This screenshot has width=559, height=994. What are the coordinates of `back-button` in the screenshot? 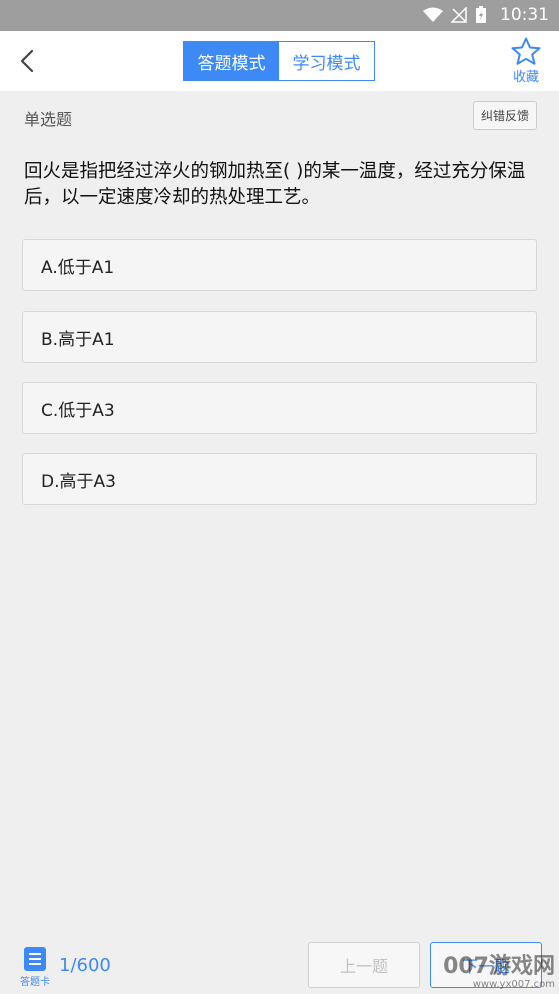 It's located at (27, 61).